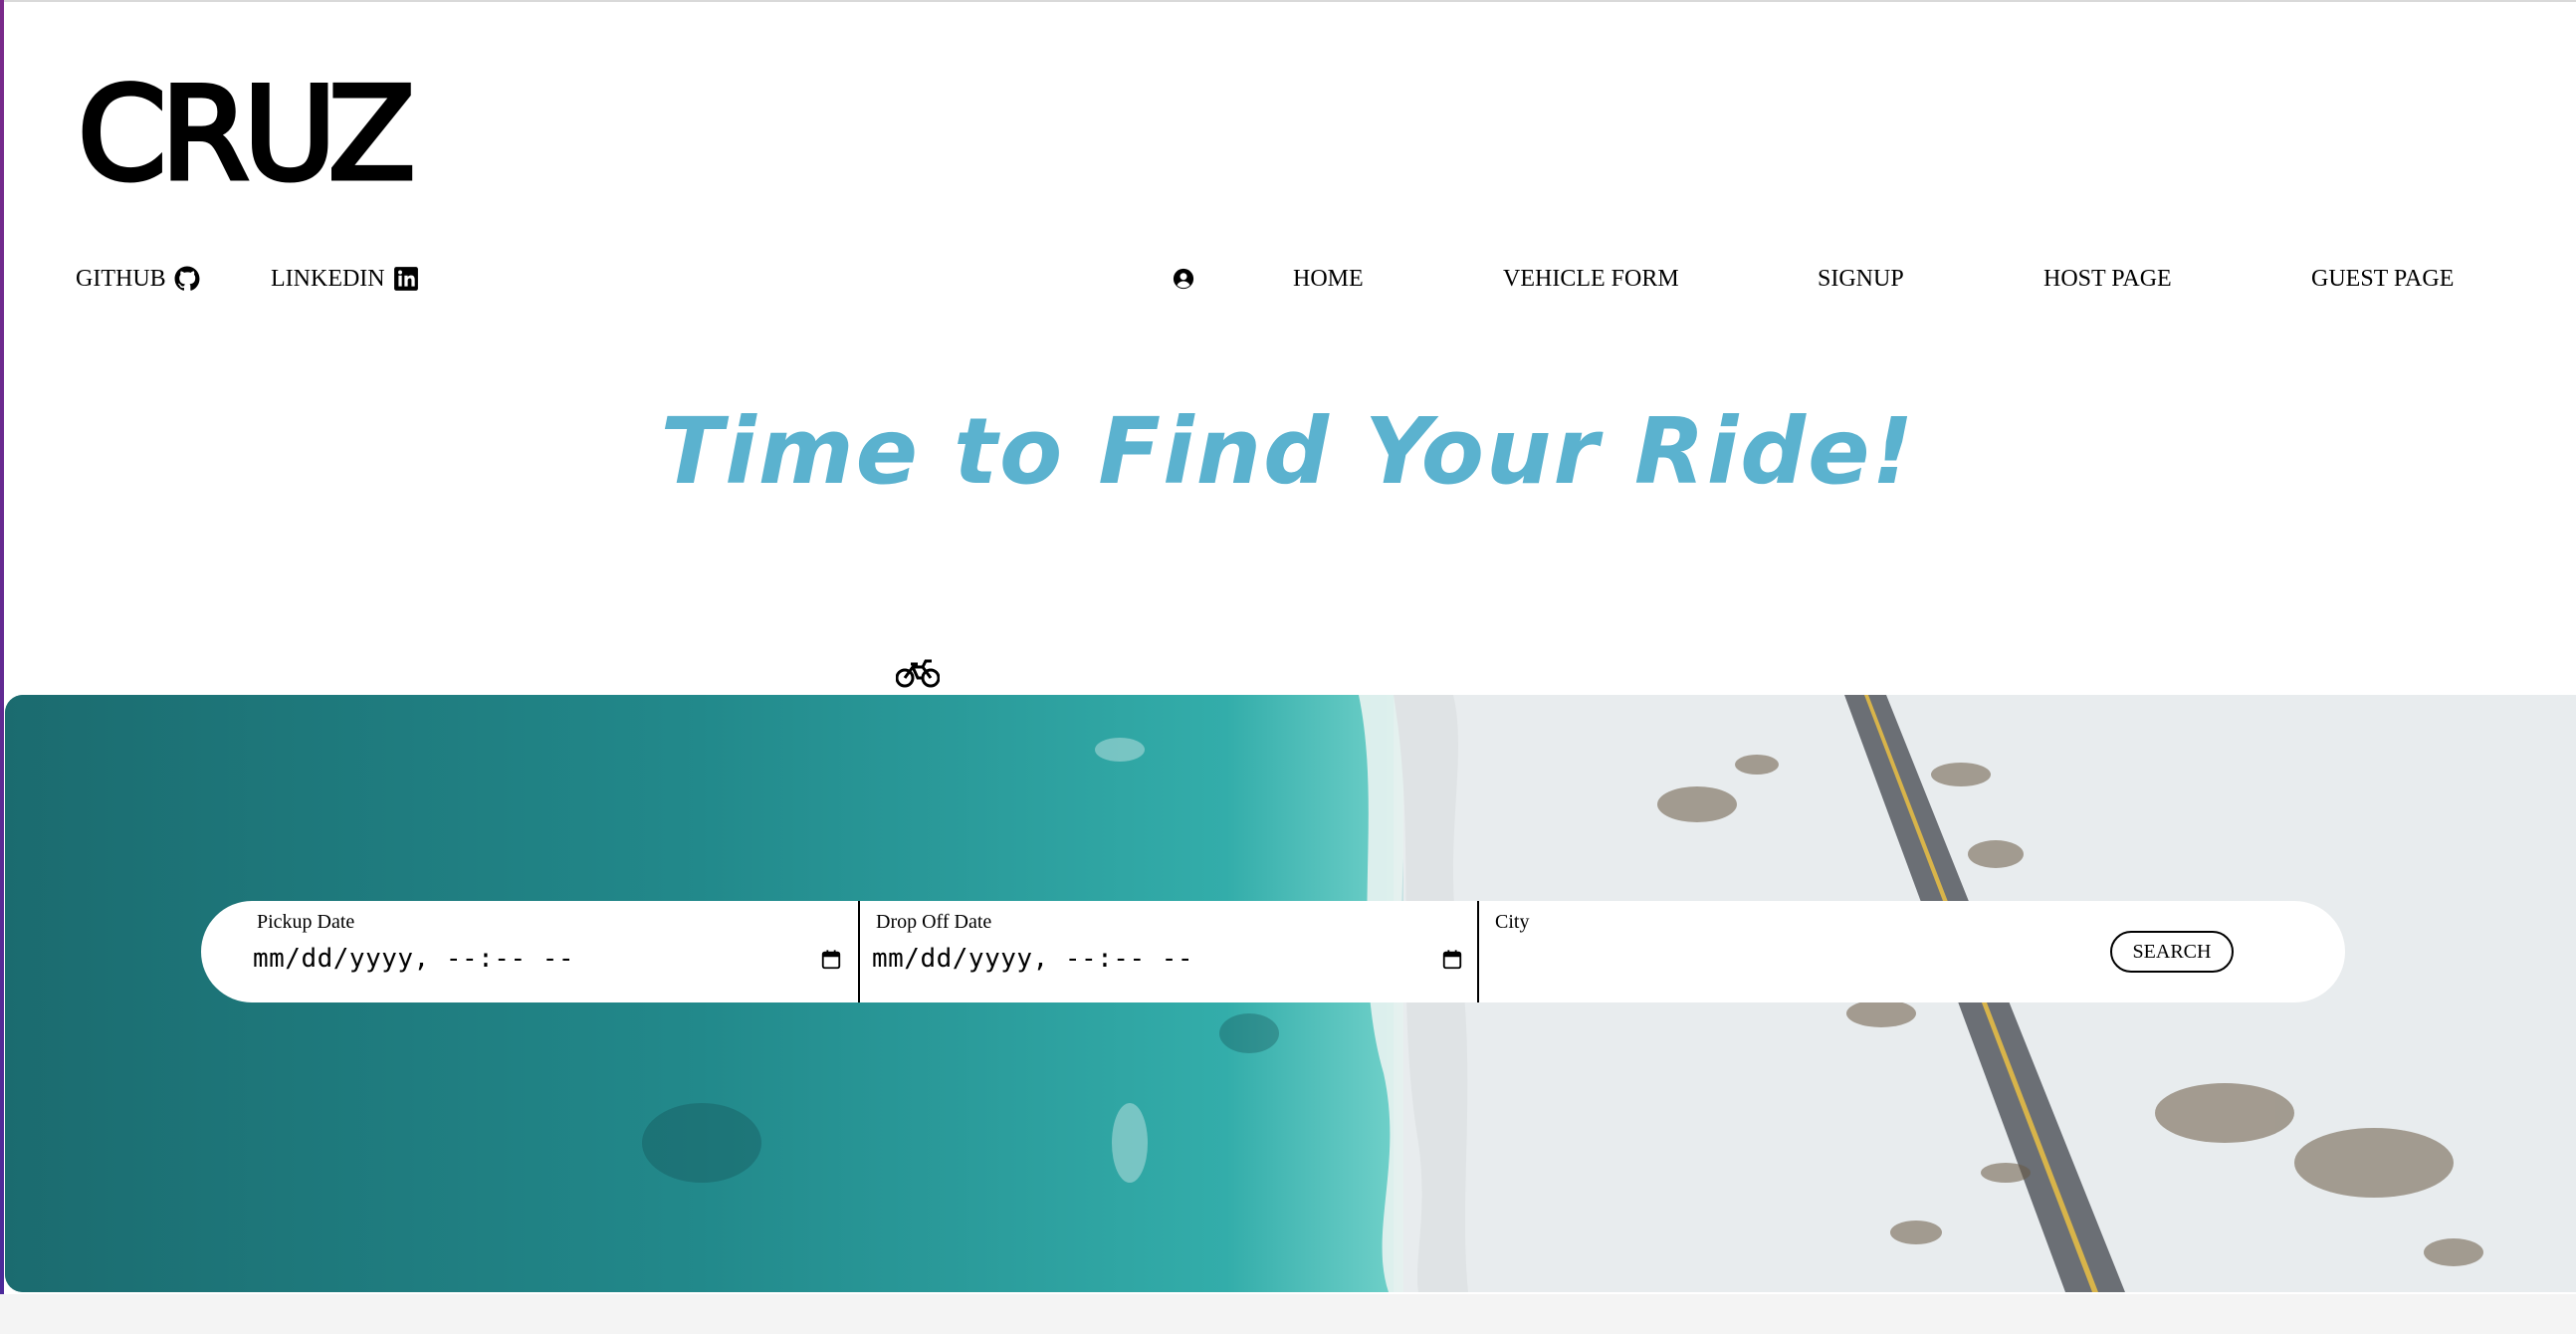 The height and width of the screenshot is (1334, 2576). I want to click on search-button: SEARCH, so click(2172, 952).